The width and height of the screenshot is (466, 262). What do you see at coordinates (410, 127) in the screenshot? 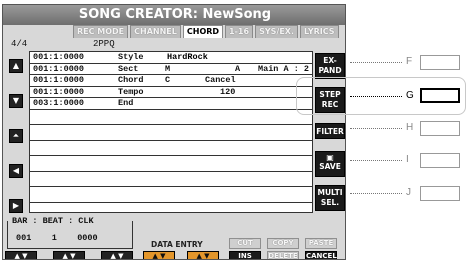
I see `callout-letter-h: H` at bounding box center [410, 127].